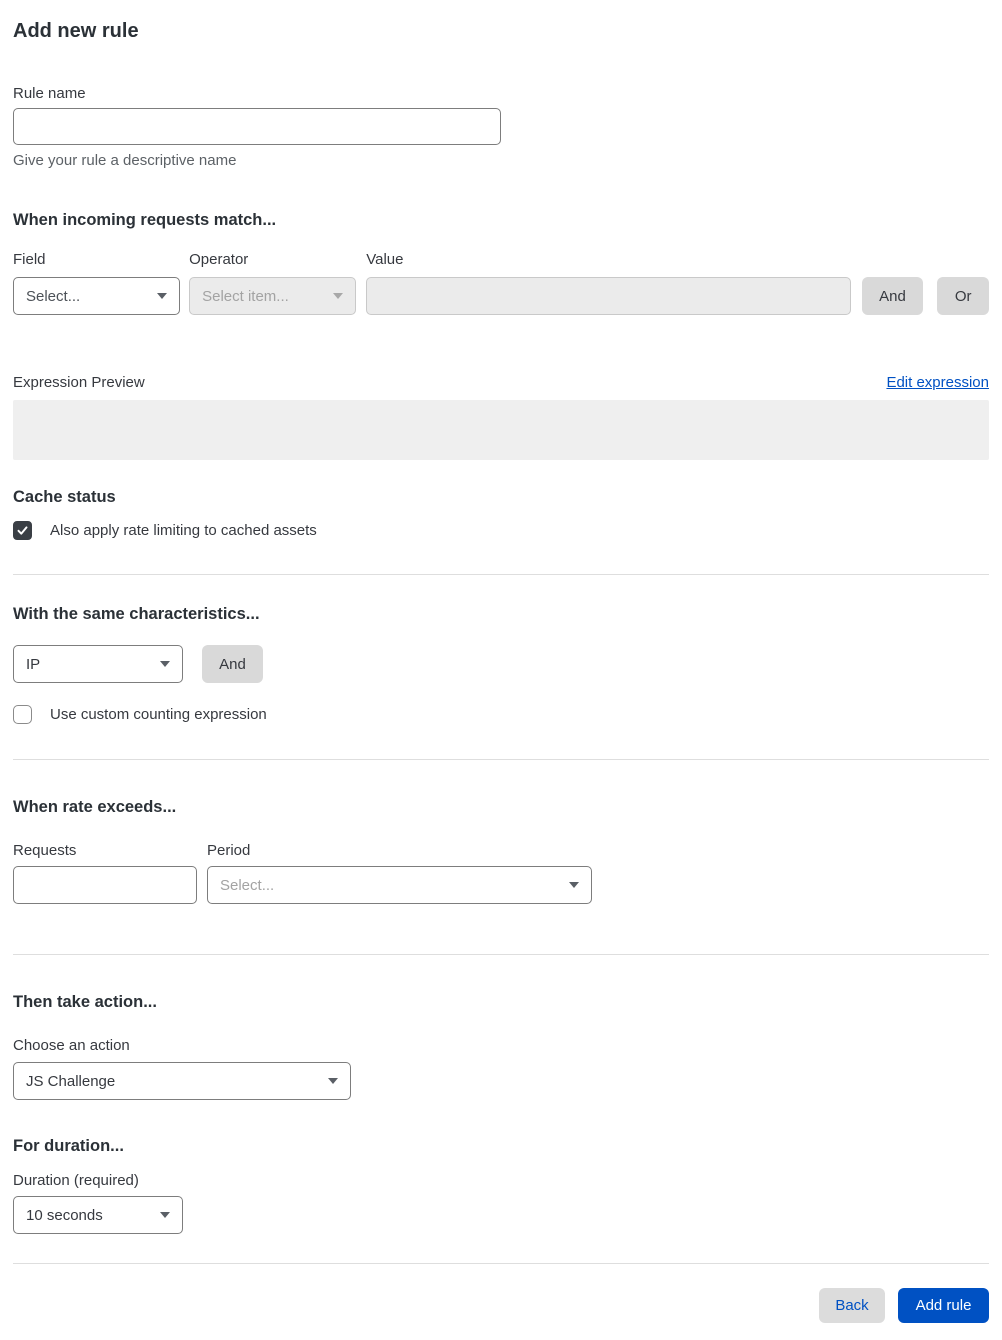  What do you see at coordinates (76, 31) in the screenshot?
I see `page-title: Add new rule` at bounding box center [76, 31].